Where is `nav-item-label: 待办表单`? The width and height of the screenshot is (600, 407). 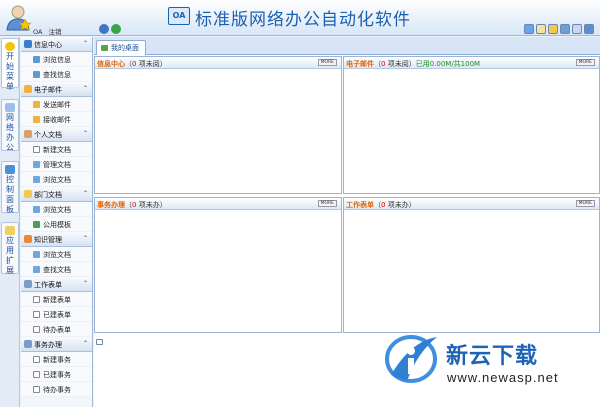 nav-item-label: 待办表单 is located at coordinates (57, 330).